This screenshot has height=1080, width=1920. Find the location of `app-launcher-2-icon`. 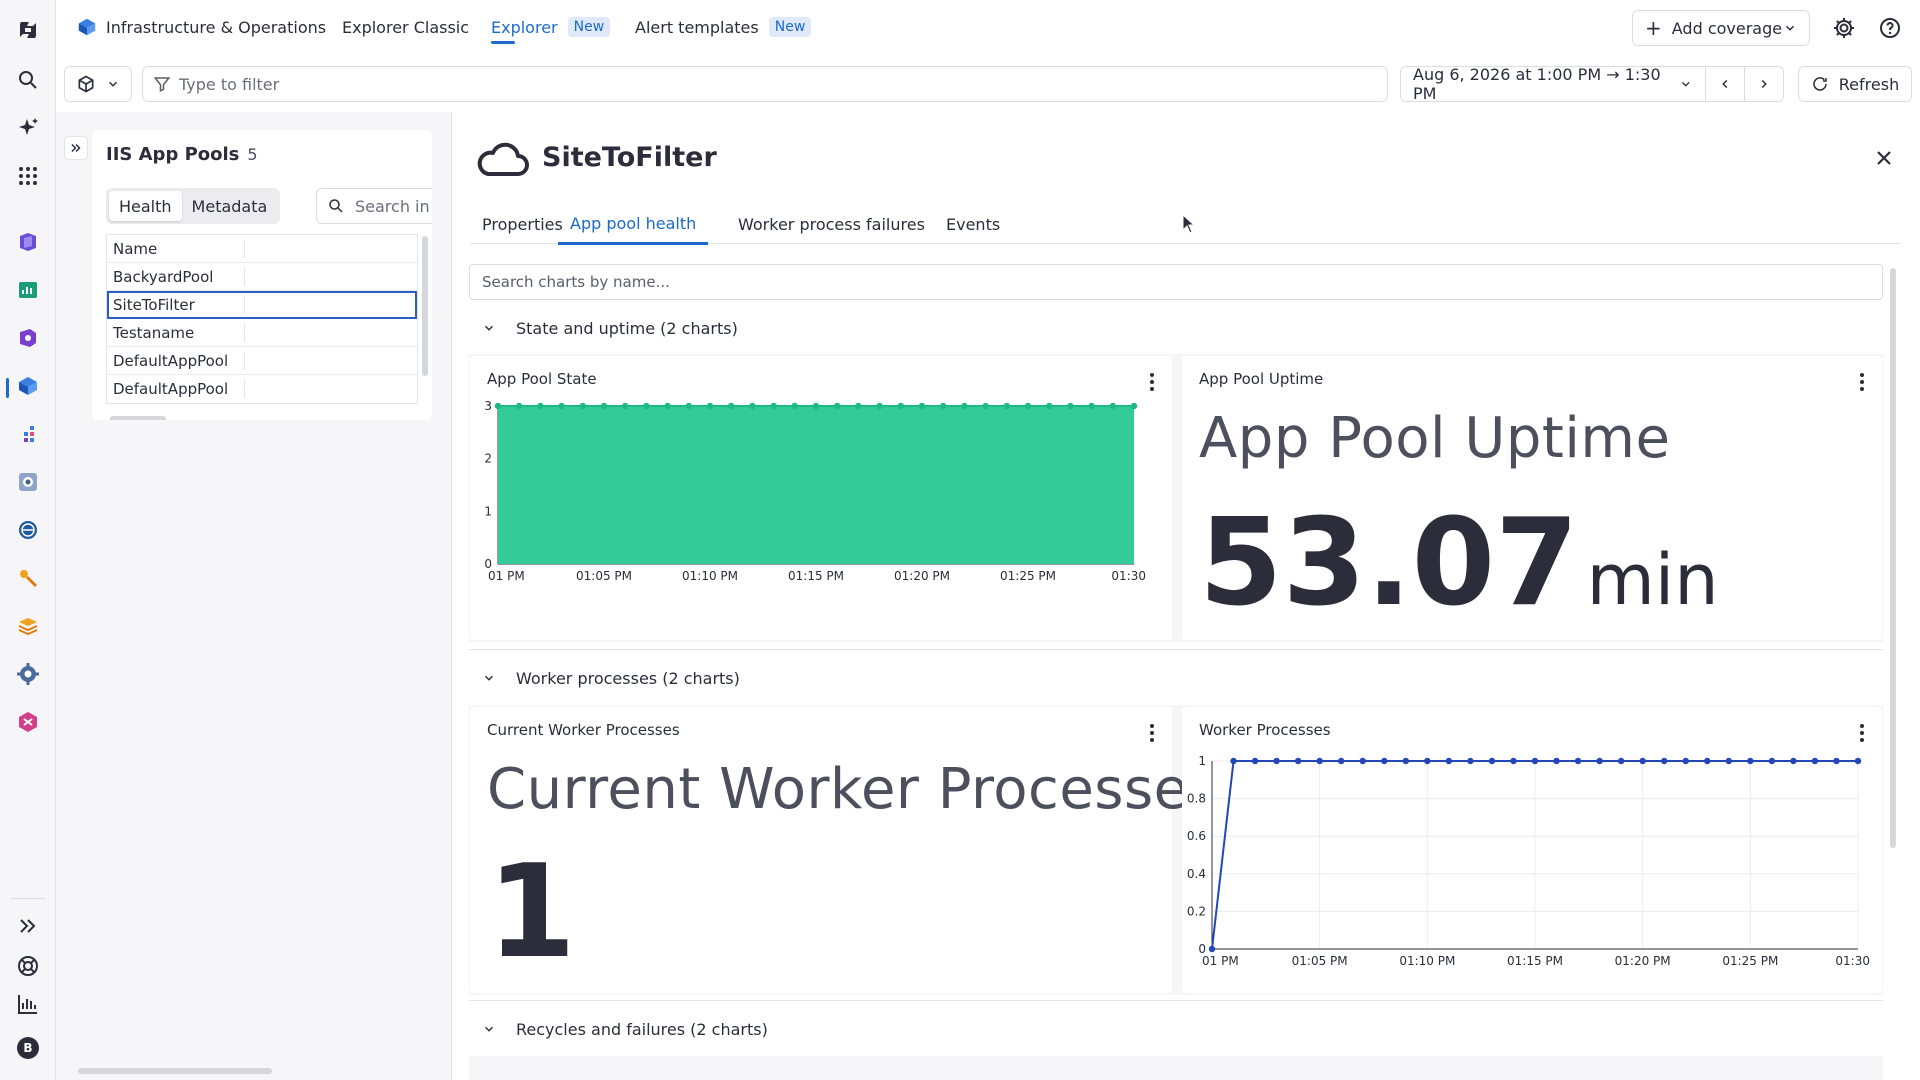

app-launcher-2-icon is located at coordinates (28, 290).